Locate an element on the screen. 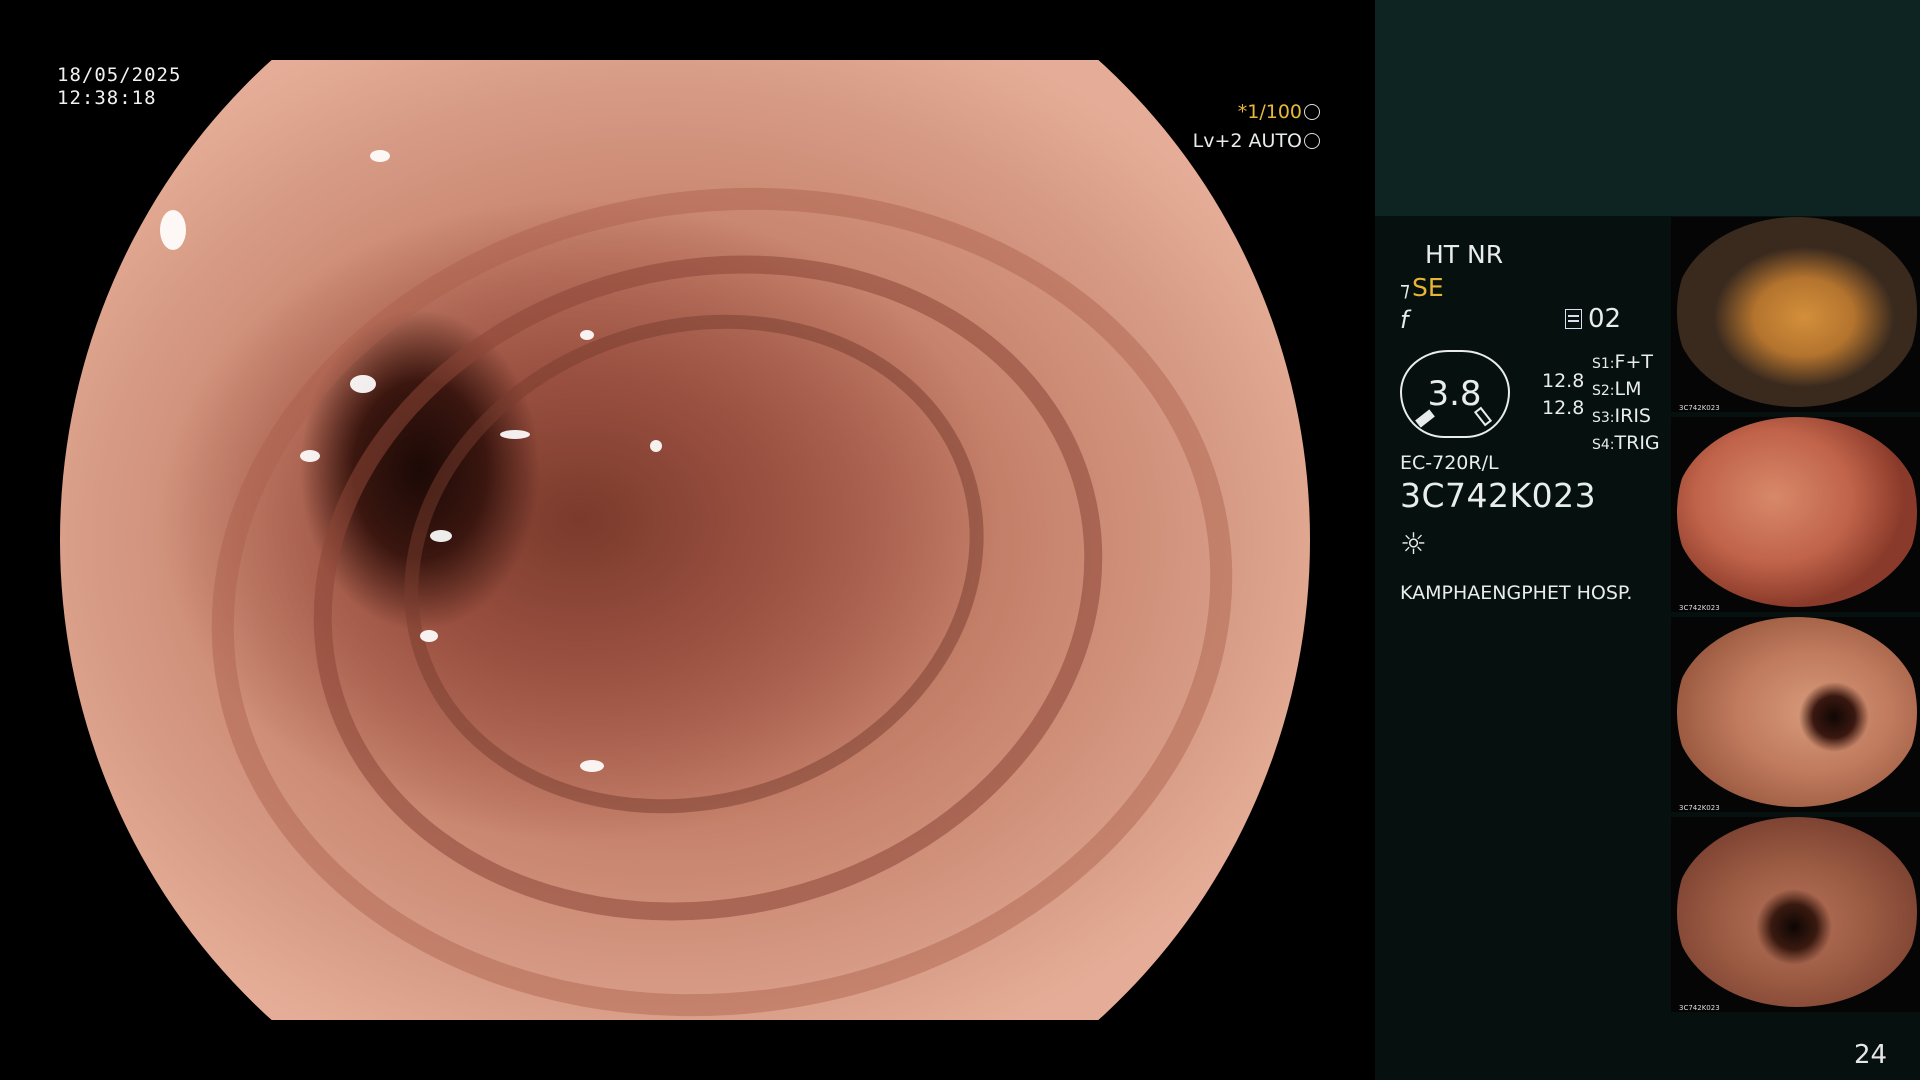 The height and width of the screenshot is (1080, 1920). date-time-display: 18/05/2025 12:38:18 is located at coordinates (119, 87).